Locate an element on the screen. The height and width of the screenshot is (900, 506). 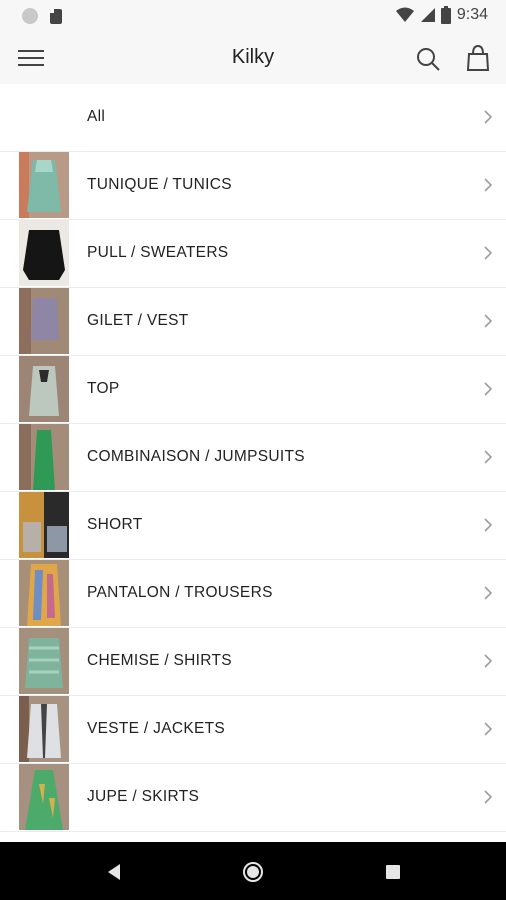
back-icon is located at coordinates (114, 872).